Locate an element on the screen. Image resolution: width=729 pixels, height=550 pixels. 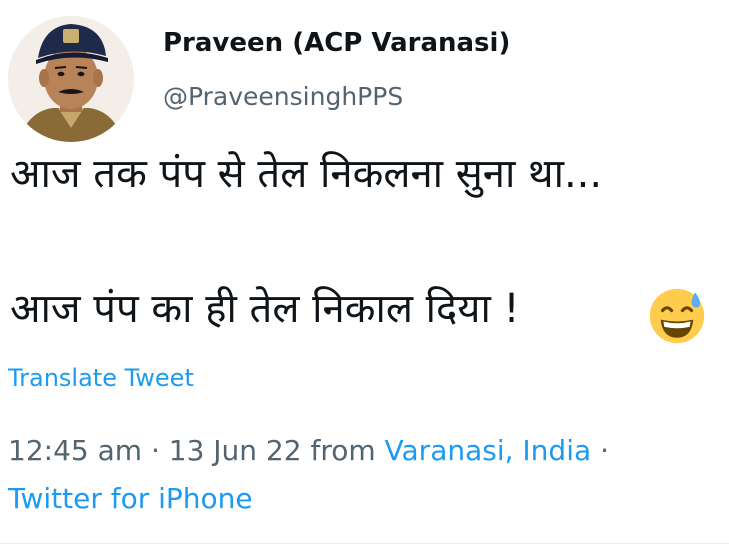
divider is located at coordinates (364, 543).